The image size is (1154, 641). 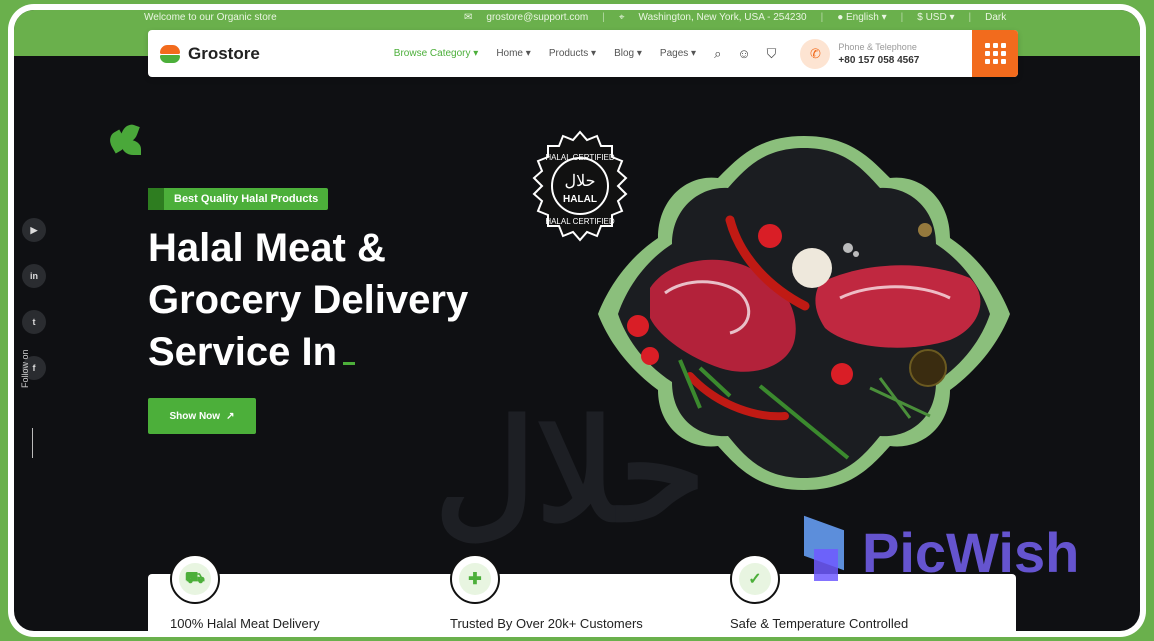 What do you see at coordinates (621, 17) in the screenshot?
I see `location-icon: ⌖` at bounding box center [621, 17].